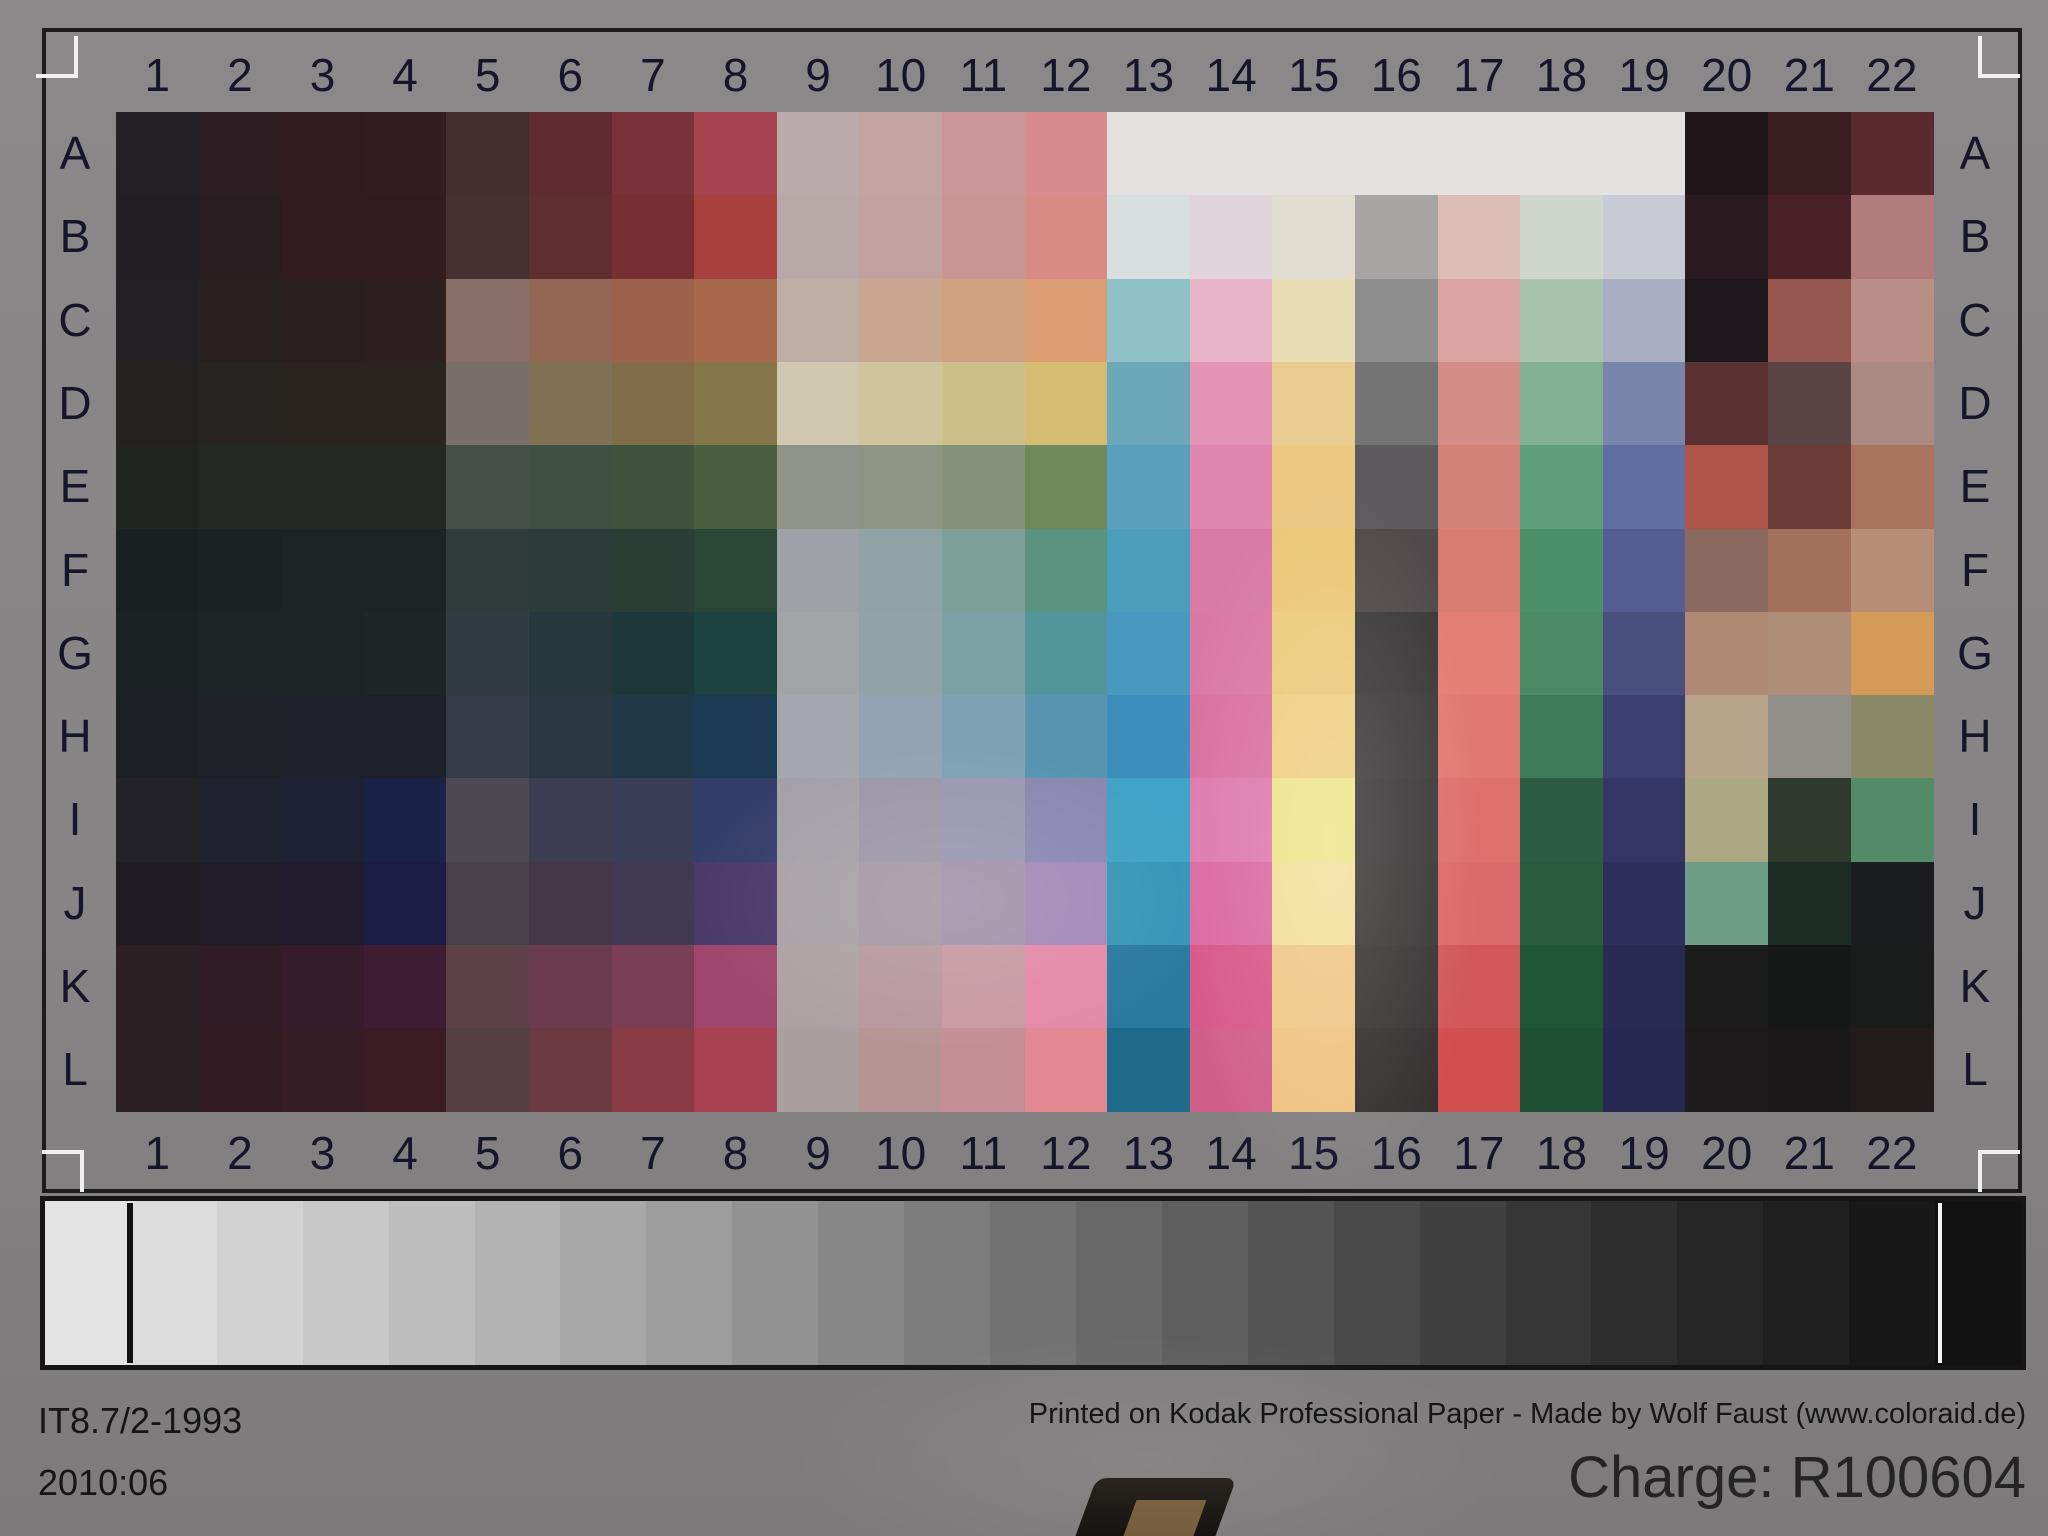 The image size is (2048, 1536). What do you see at coordinates (240, 987) in the screenshot?
I see `patch-K2` at bounding box center [240, 987].